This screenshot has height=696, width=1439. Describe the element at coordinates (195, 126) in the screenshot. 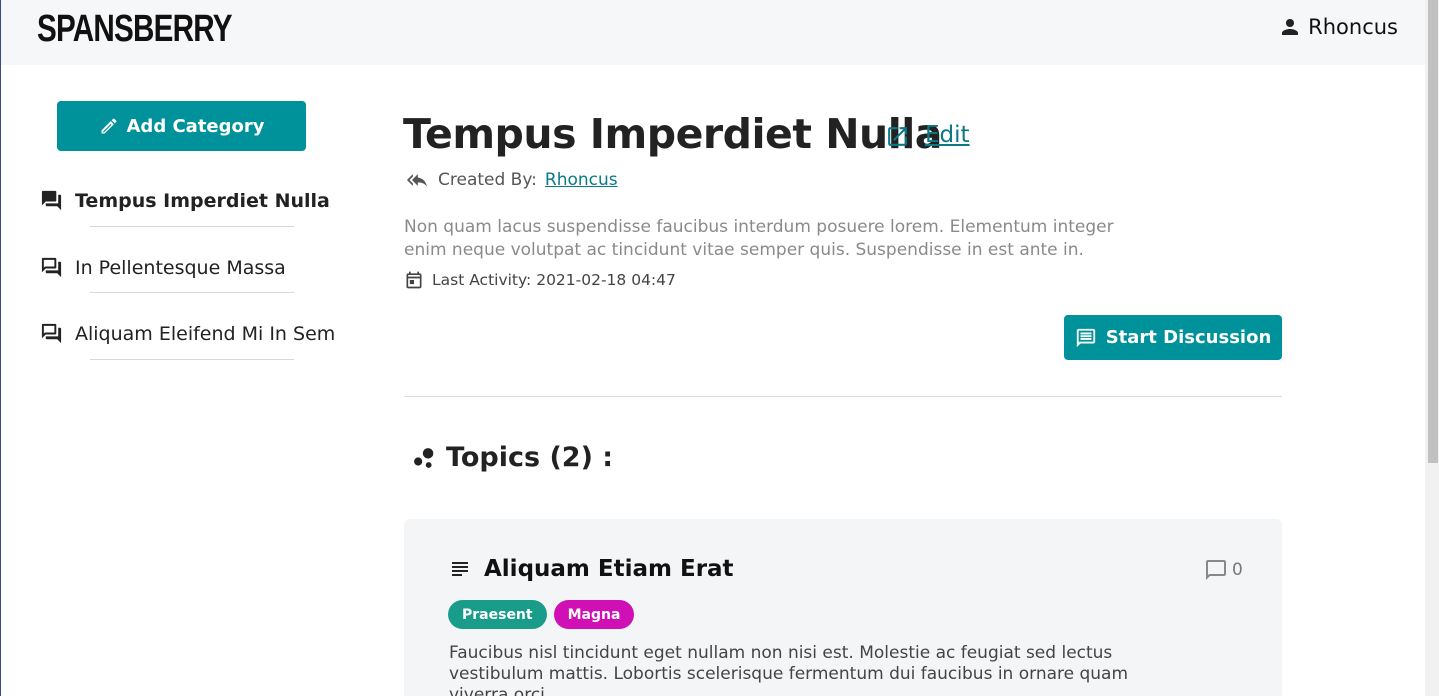

I see `add-category-label: Add Category` at that location.